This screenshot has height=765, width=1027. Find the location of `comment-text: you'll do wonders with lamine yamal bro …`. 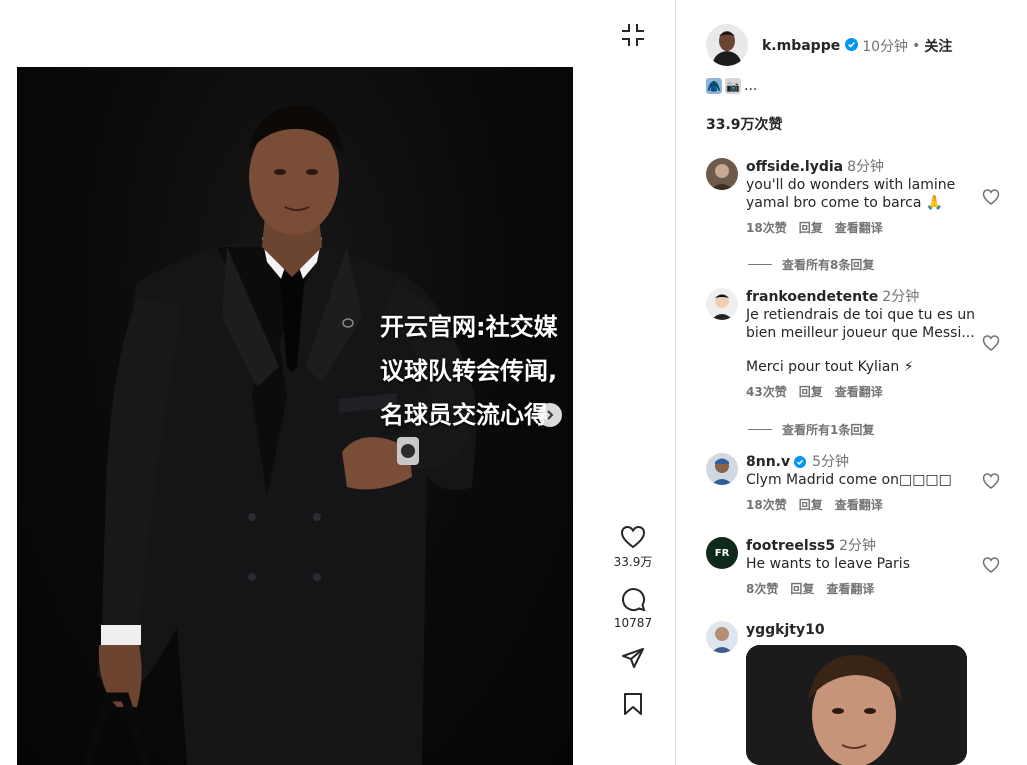

comment-text: you'll do wonders with lamine yamal bro … is located at coordinates (851, 194).